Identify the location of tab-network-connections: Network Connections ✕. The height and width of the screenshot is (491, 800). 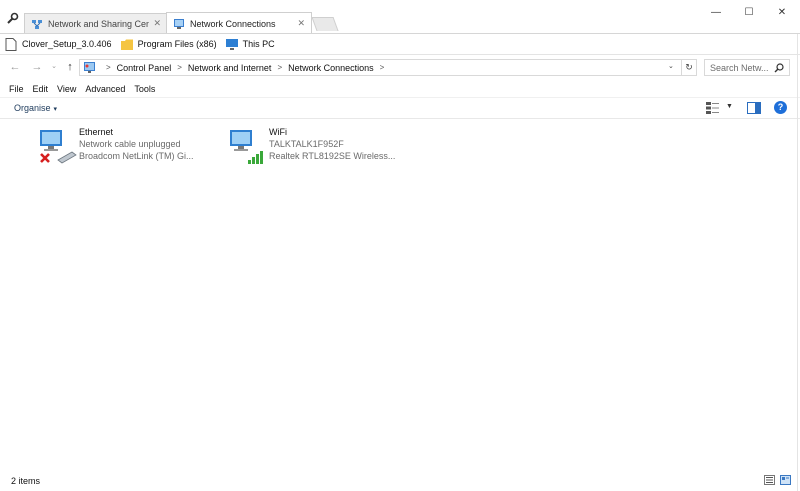
(239, 23).